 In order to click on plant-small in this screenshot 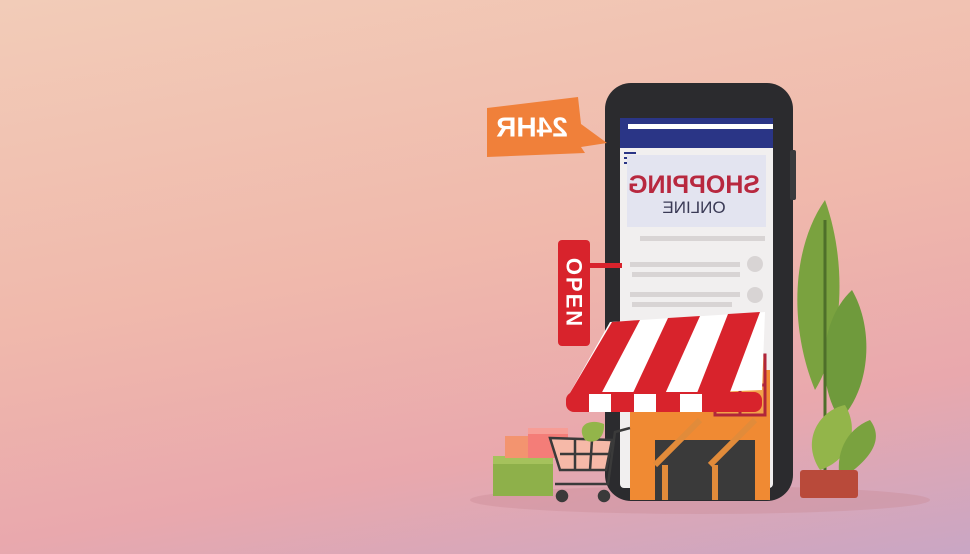, I will do `click(838, 451)`.